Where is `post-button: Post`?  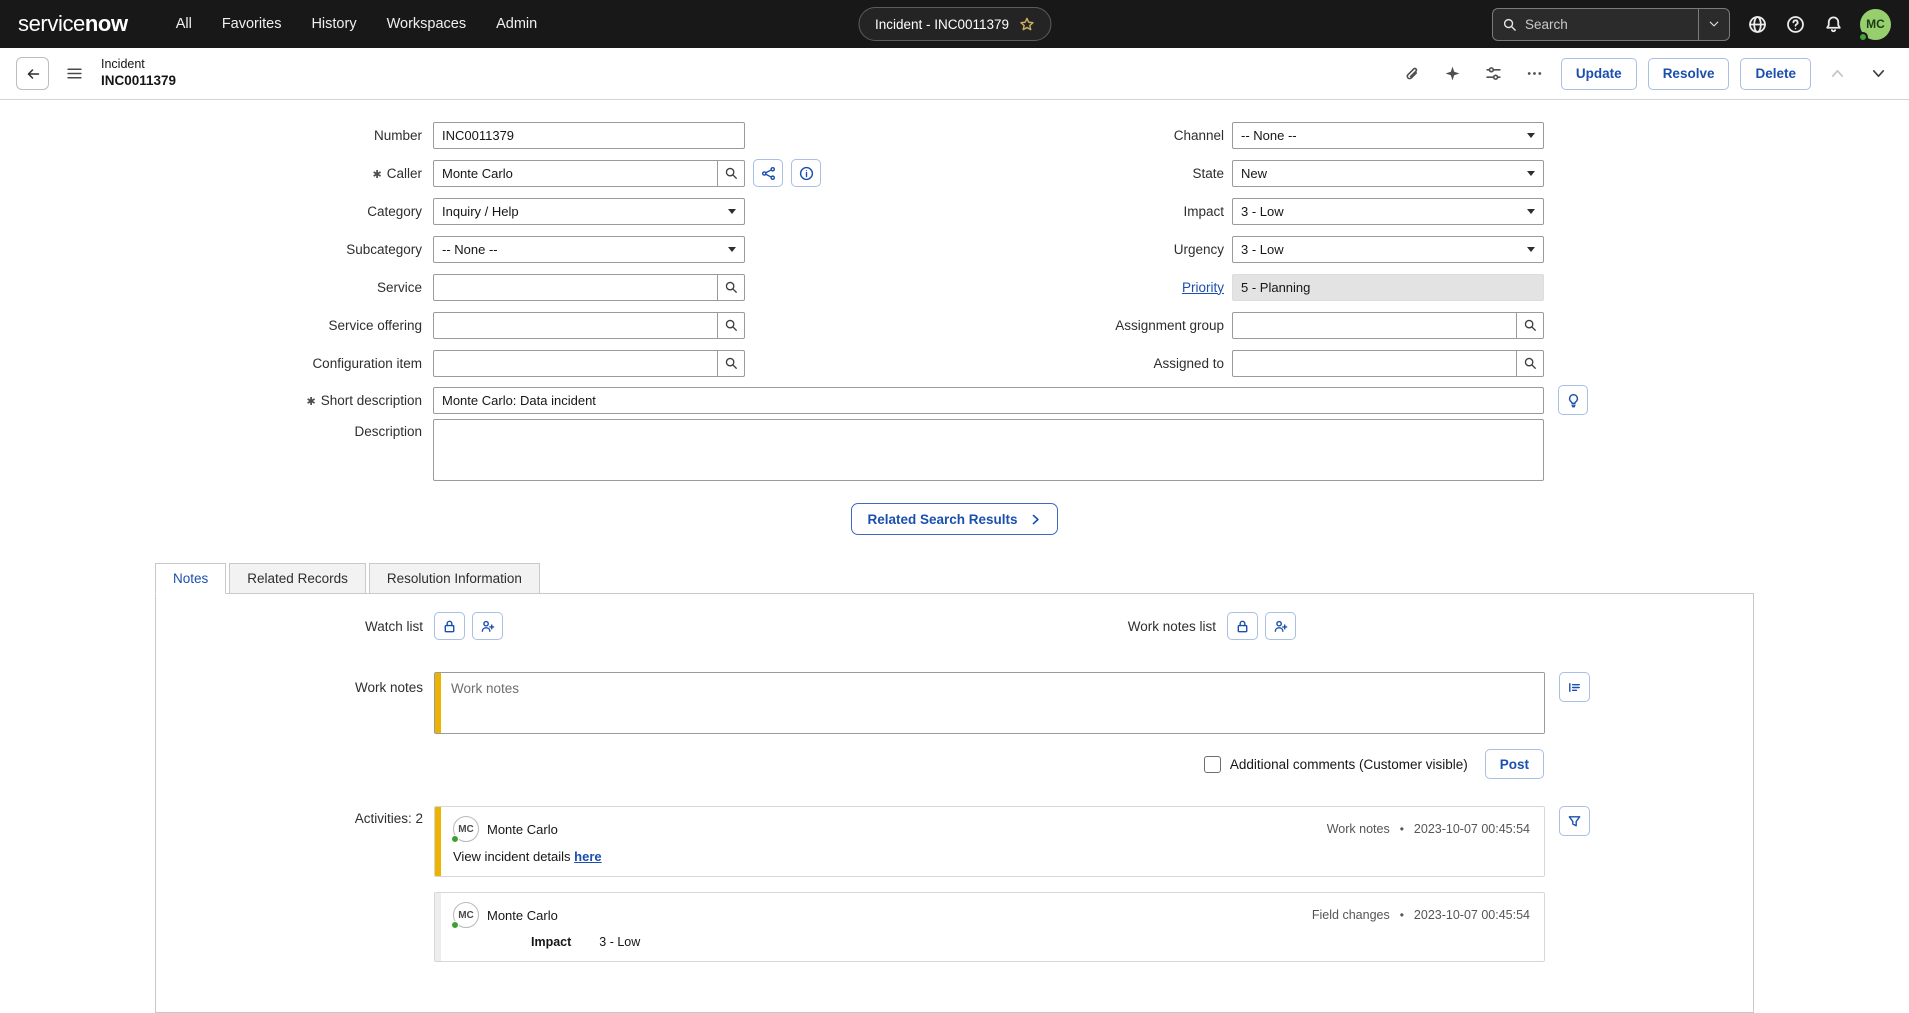 post-button: Post is located at coordinates (1514, 764).